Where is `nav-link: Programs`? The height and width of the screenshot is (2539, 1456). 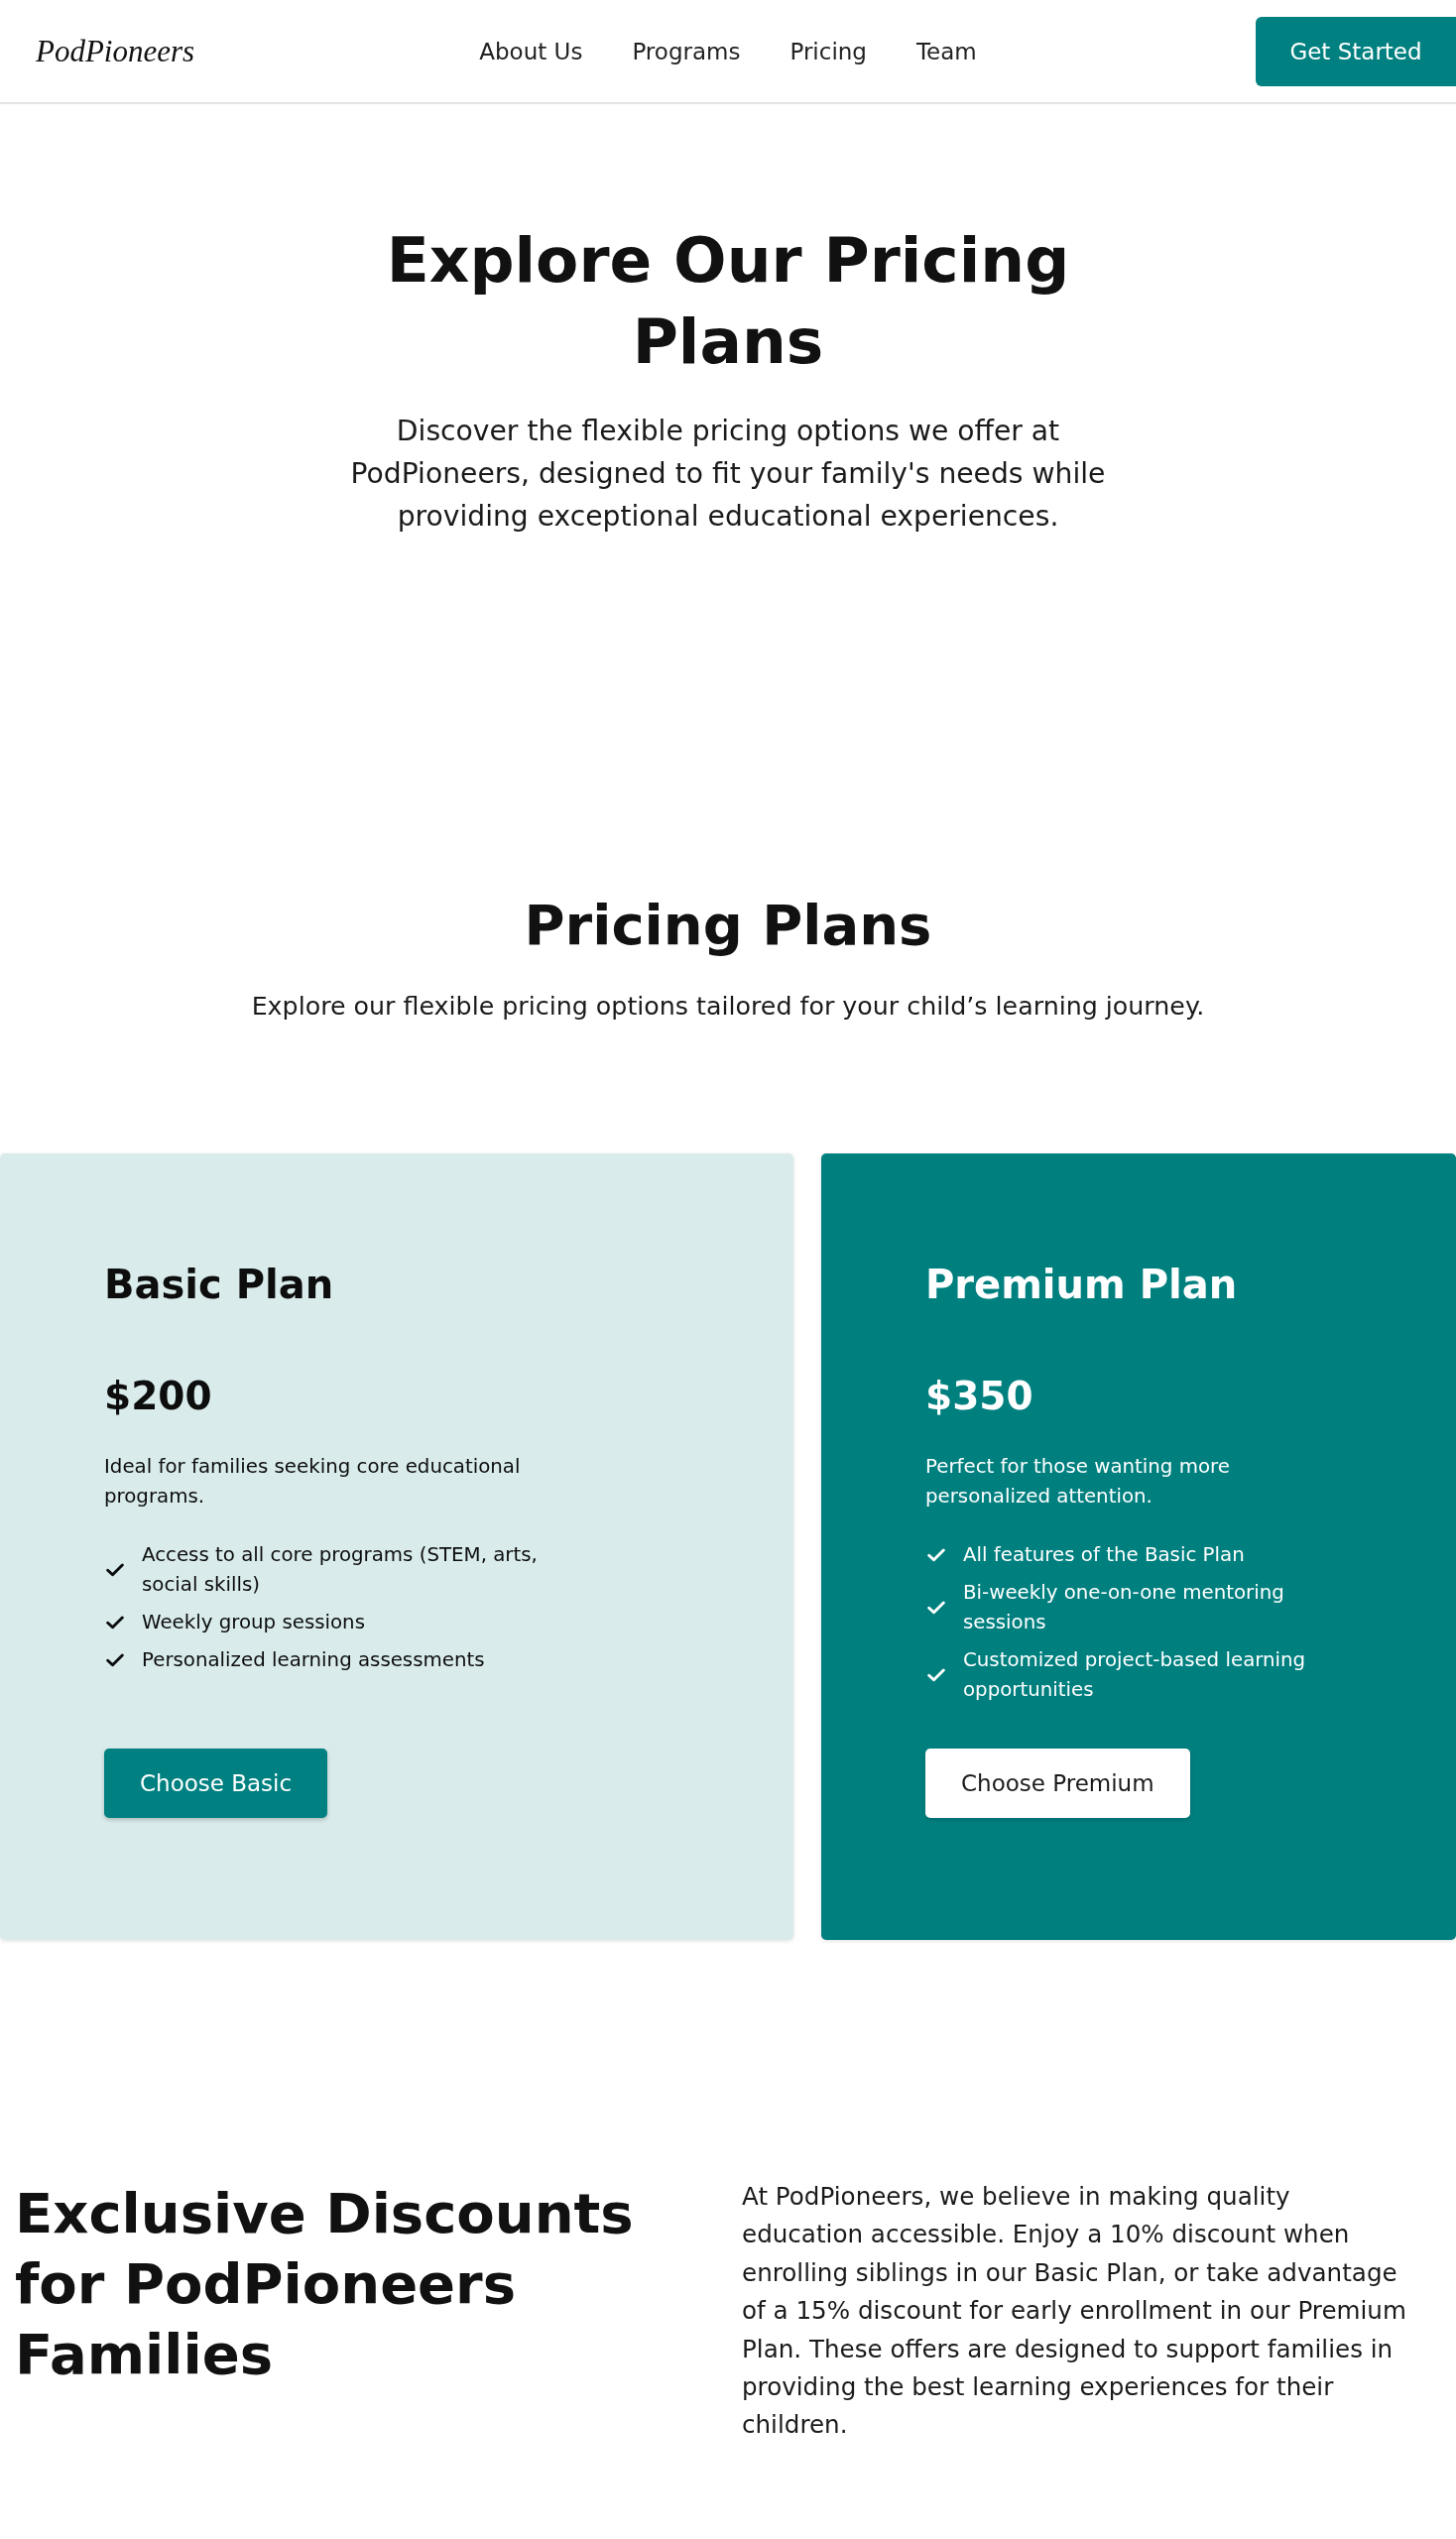 nav-link: Programs is located at coordinates (686, 51).